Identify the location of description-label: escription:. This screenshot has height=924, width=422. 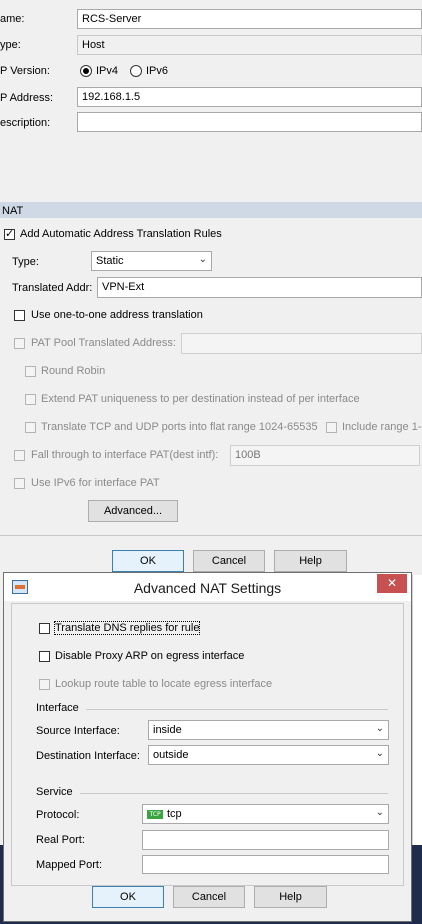
(25, 123).